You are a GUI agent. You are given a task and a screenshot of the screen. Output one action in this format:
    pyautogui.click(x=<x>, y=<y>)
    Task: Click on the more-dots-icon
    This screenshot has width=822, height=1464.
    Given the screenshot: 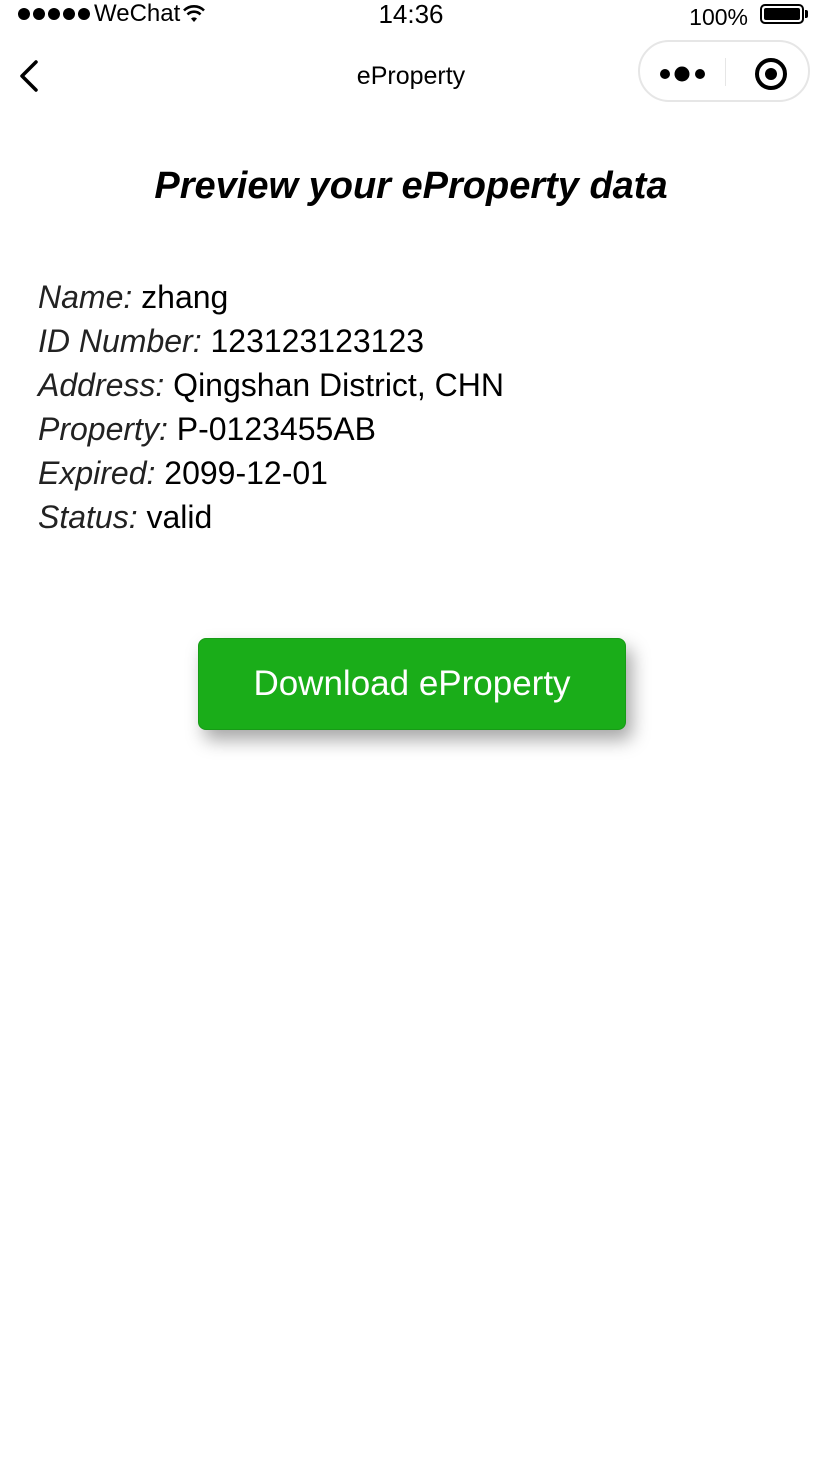 What is the action you would take?
    pyautogui.click(x=682, y=74)
    